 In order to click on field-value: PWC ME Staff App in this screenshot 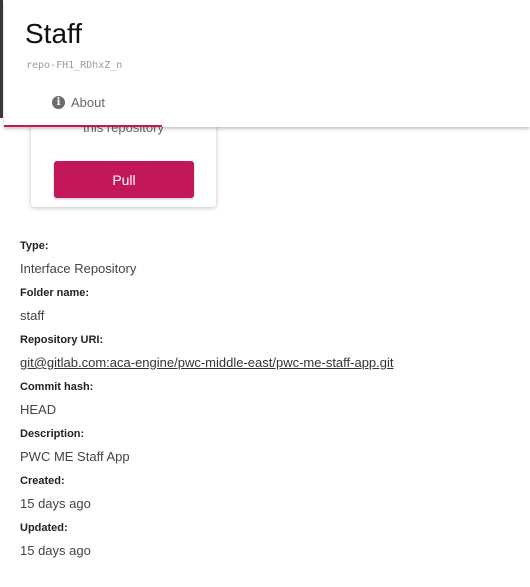, I will do `click(75, 456)`.